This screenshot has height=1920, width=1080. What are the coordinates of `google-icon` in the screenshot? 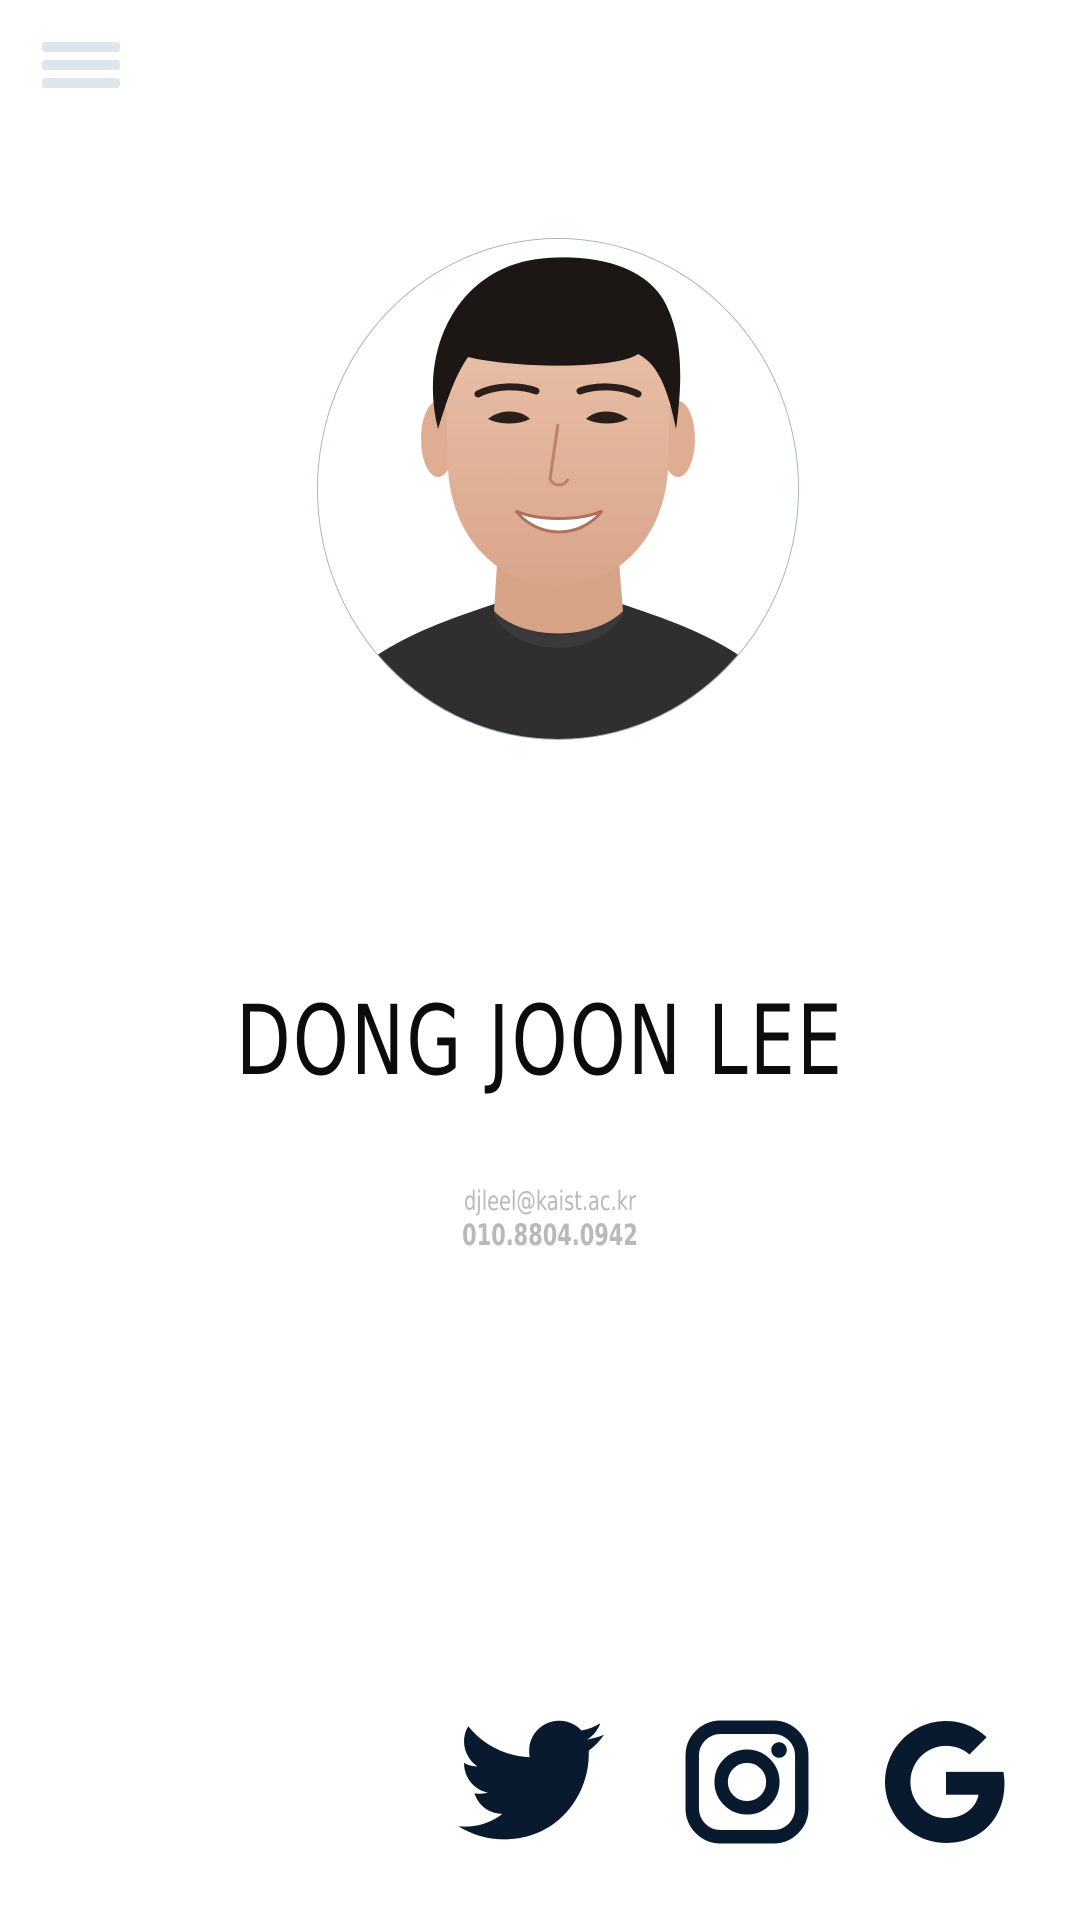 It's located at (945, 1782).